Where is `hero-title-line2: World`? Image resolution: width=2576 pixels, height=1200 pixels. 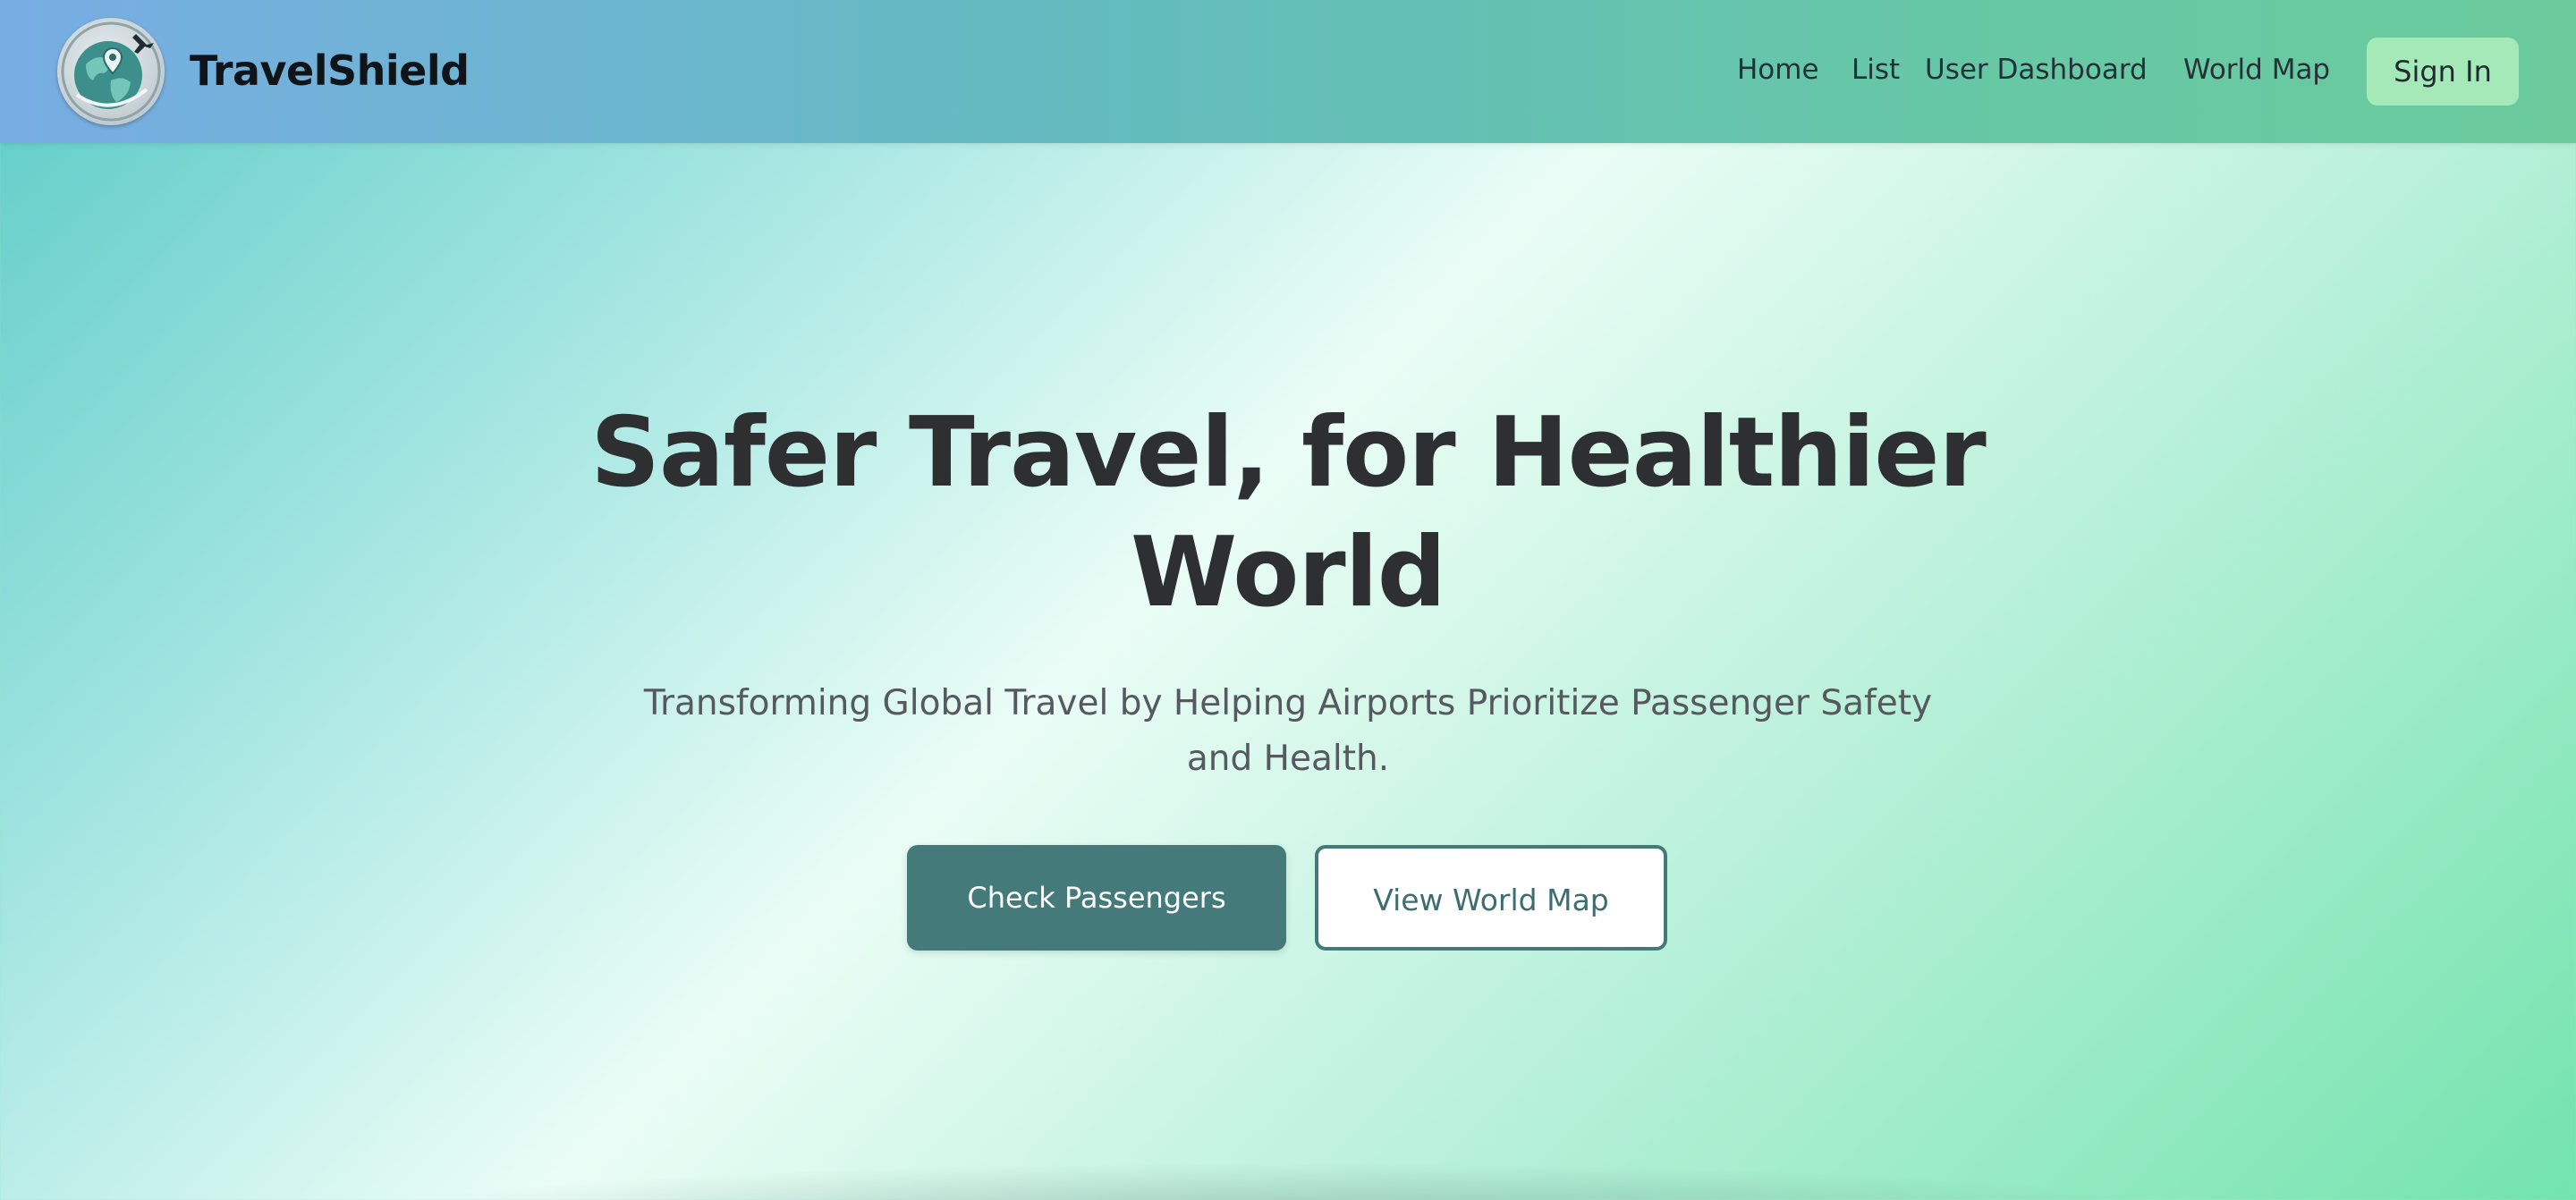 hero-title-line2: World is located at coordinates (1288, 573).